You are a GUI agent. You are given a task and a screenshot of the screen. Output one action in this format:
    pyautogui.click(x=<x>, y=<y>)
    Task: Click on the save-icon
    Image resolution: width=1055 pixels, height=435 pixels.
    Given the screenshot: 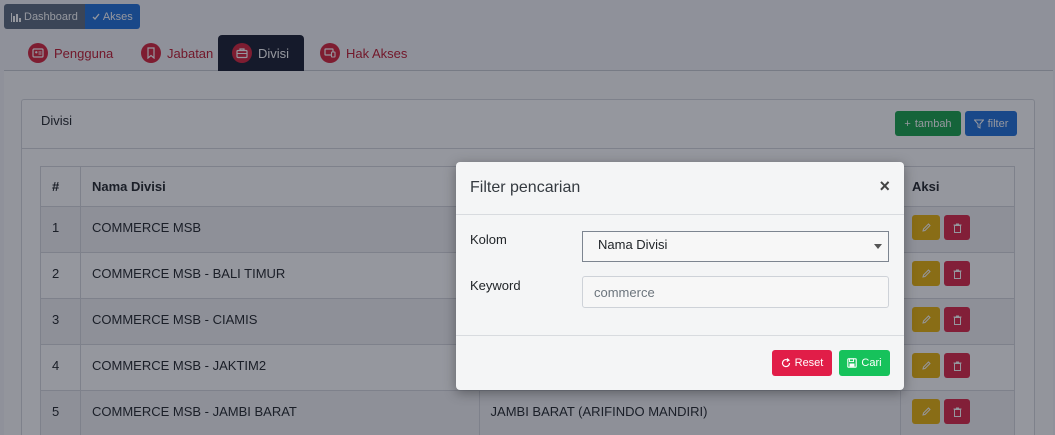 What is the action you would take?
    pyautogui.click(x=852, y=363)
    